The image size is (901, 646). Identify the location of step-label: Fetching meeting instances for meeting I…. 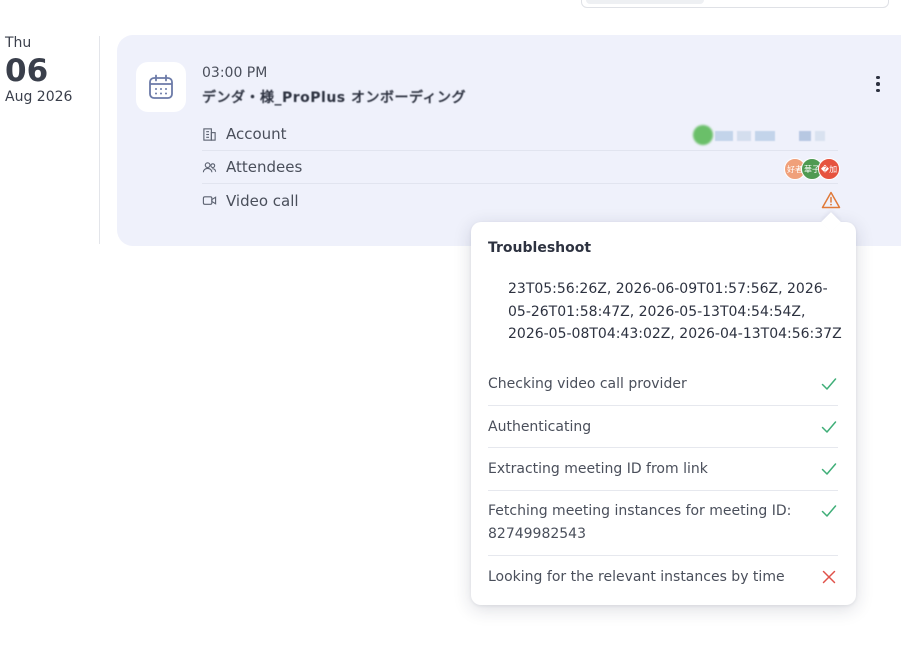
(640, 522).